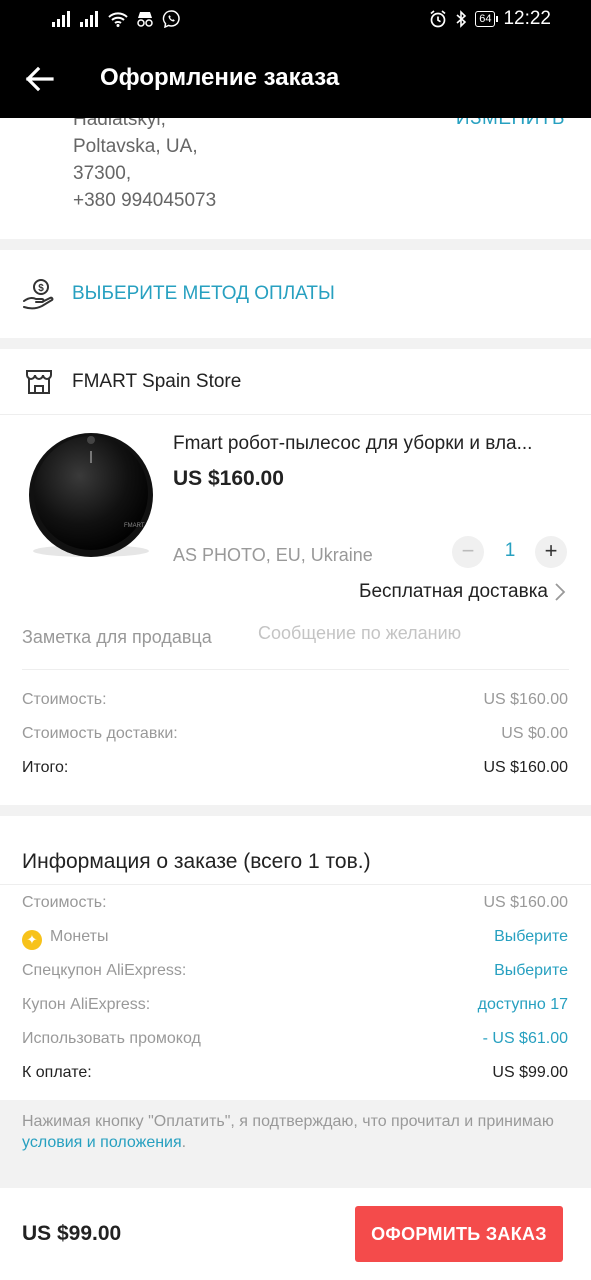  Describe the element at coordinates (119, 124) in the screenshot. I see `address-line: Hadiatskyi,` at that location.